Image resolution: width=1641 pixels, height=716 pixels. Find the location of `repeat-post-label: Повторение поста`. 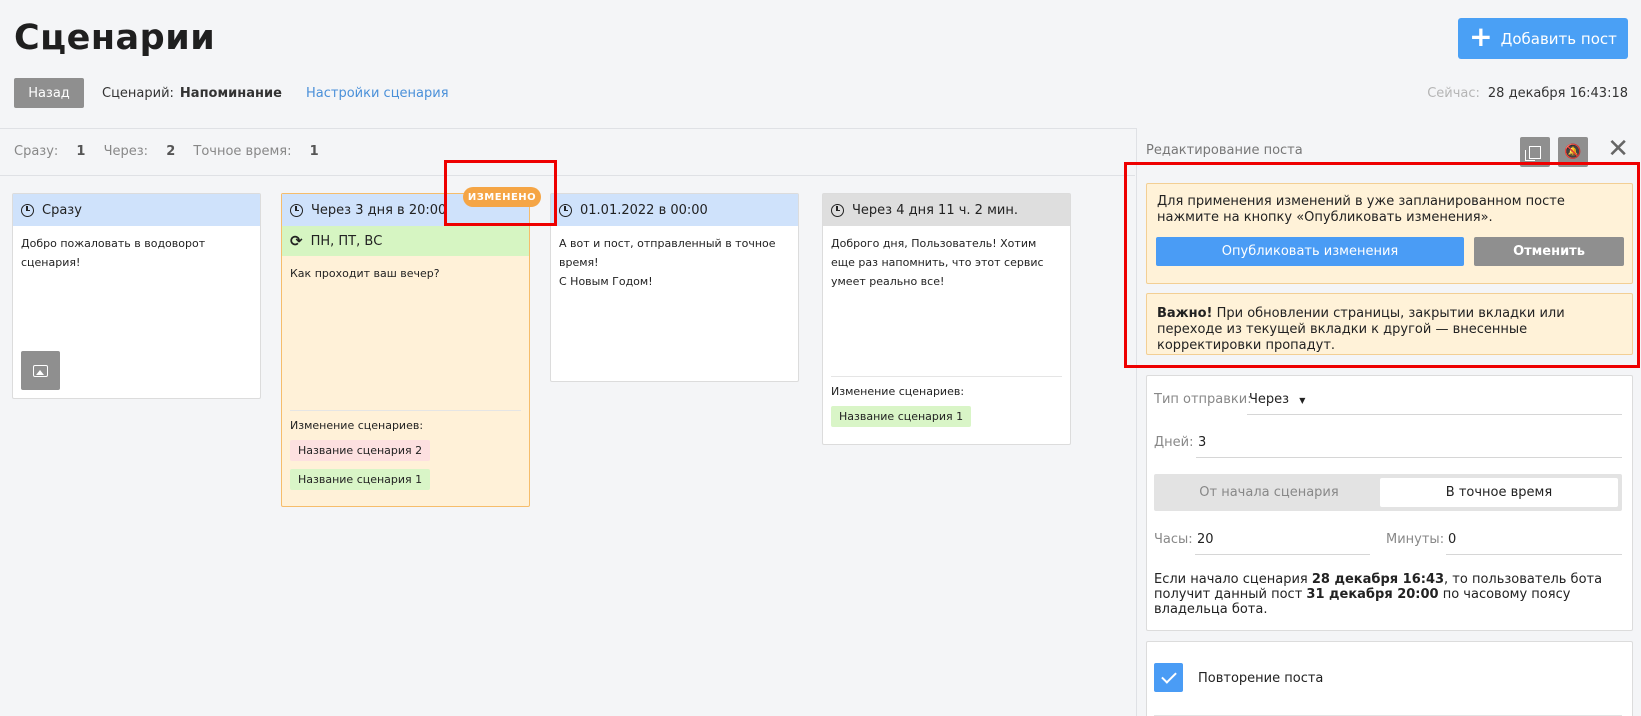

repeat-post-label: Повторение поста is located at coordinates (1261, 678).